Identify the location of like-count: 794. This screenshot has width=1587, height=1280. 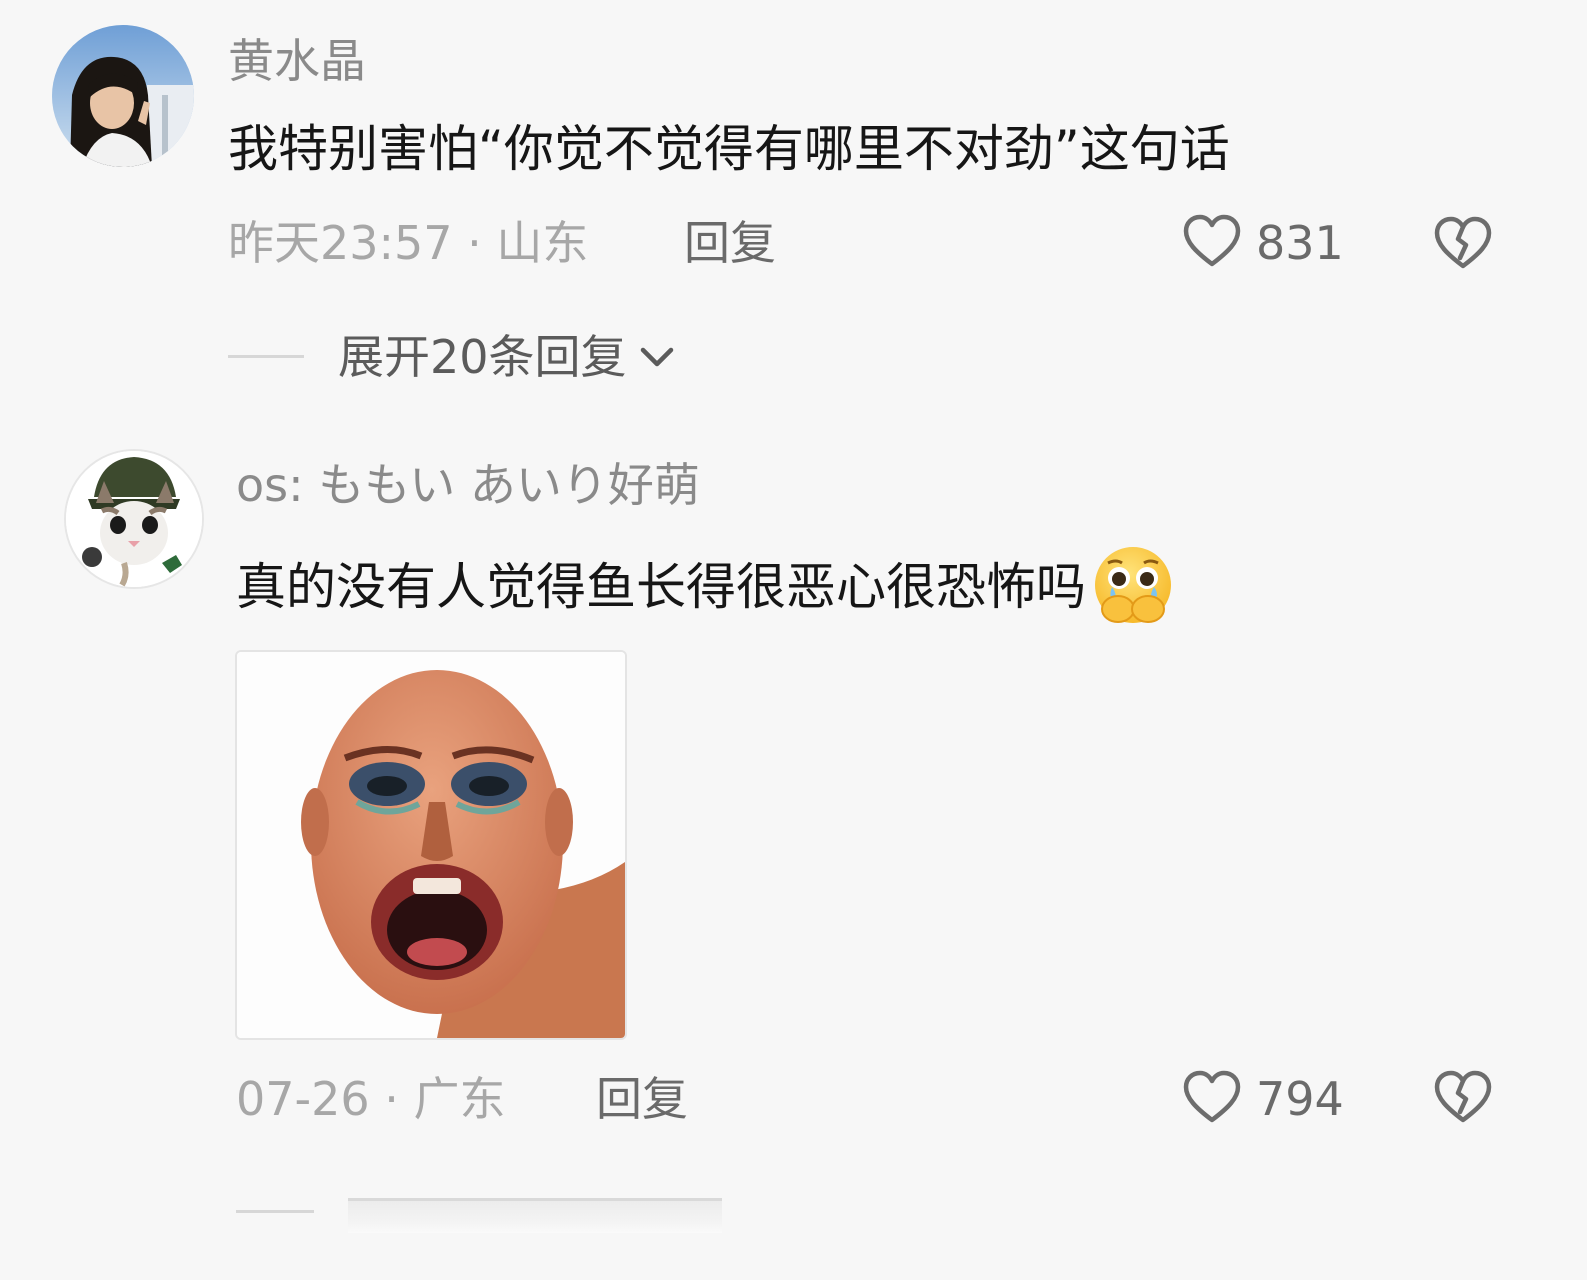
(1300, 1099).